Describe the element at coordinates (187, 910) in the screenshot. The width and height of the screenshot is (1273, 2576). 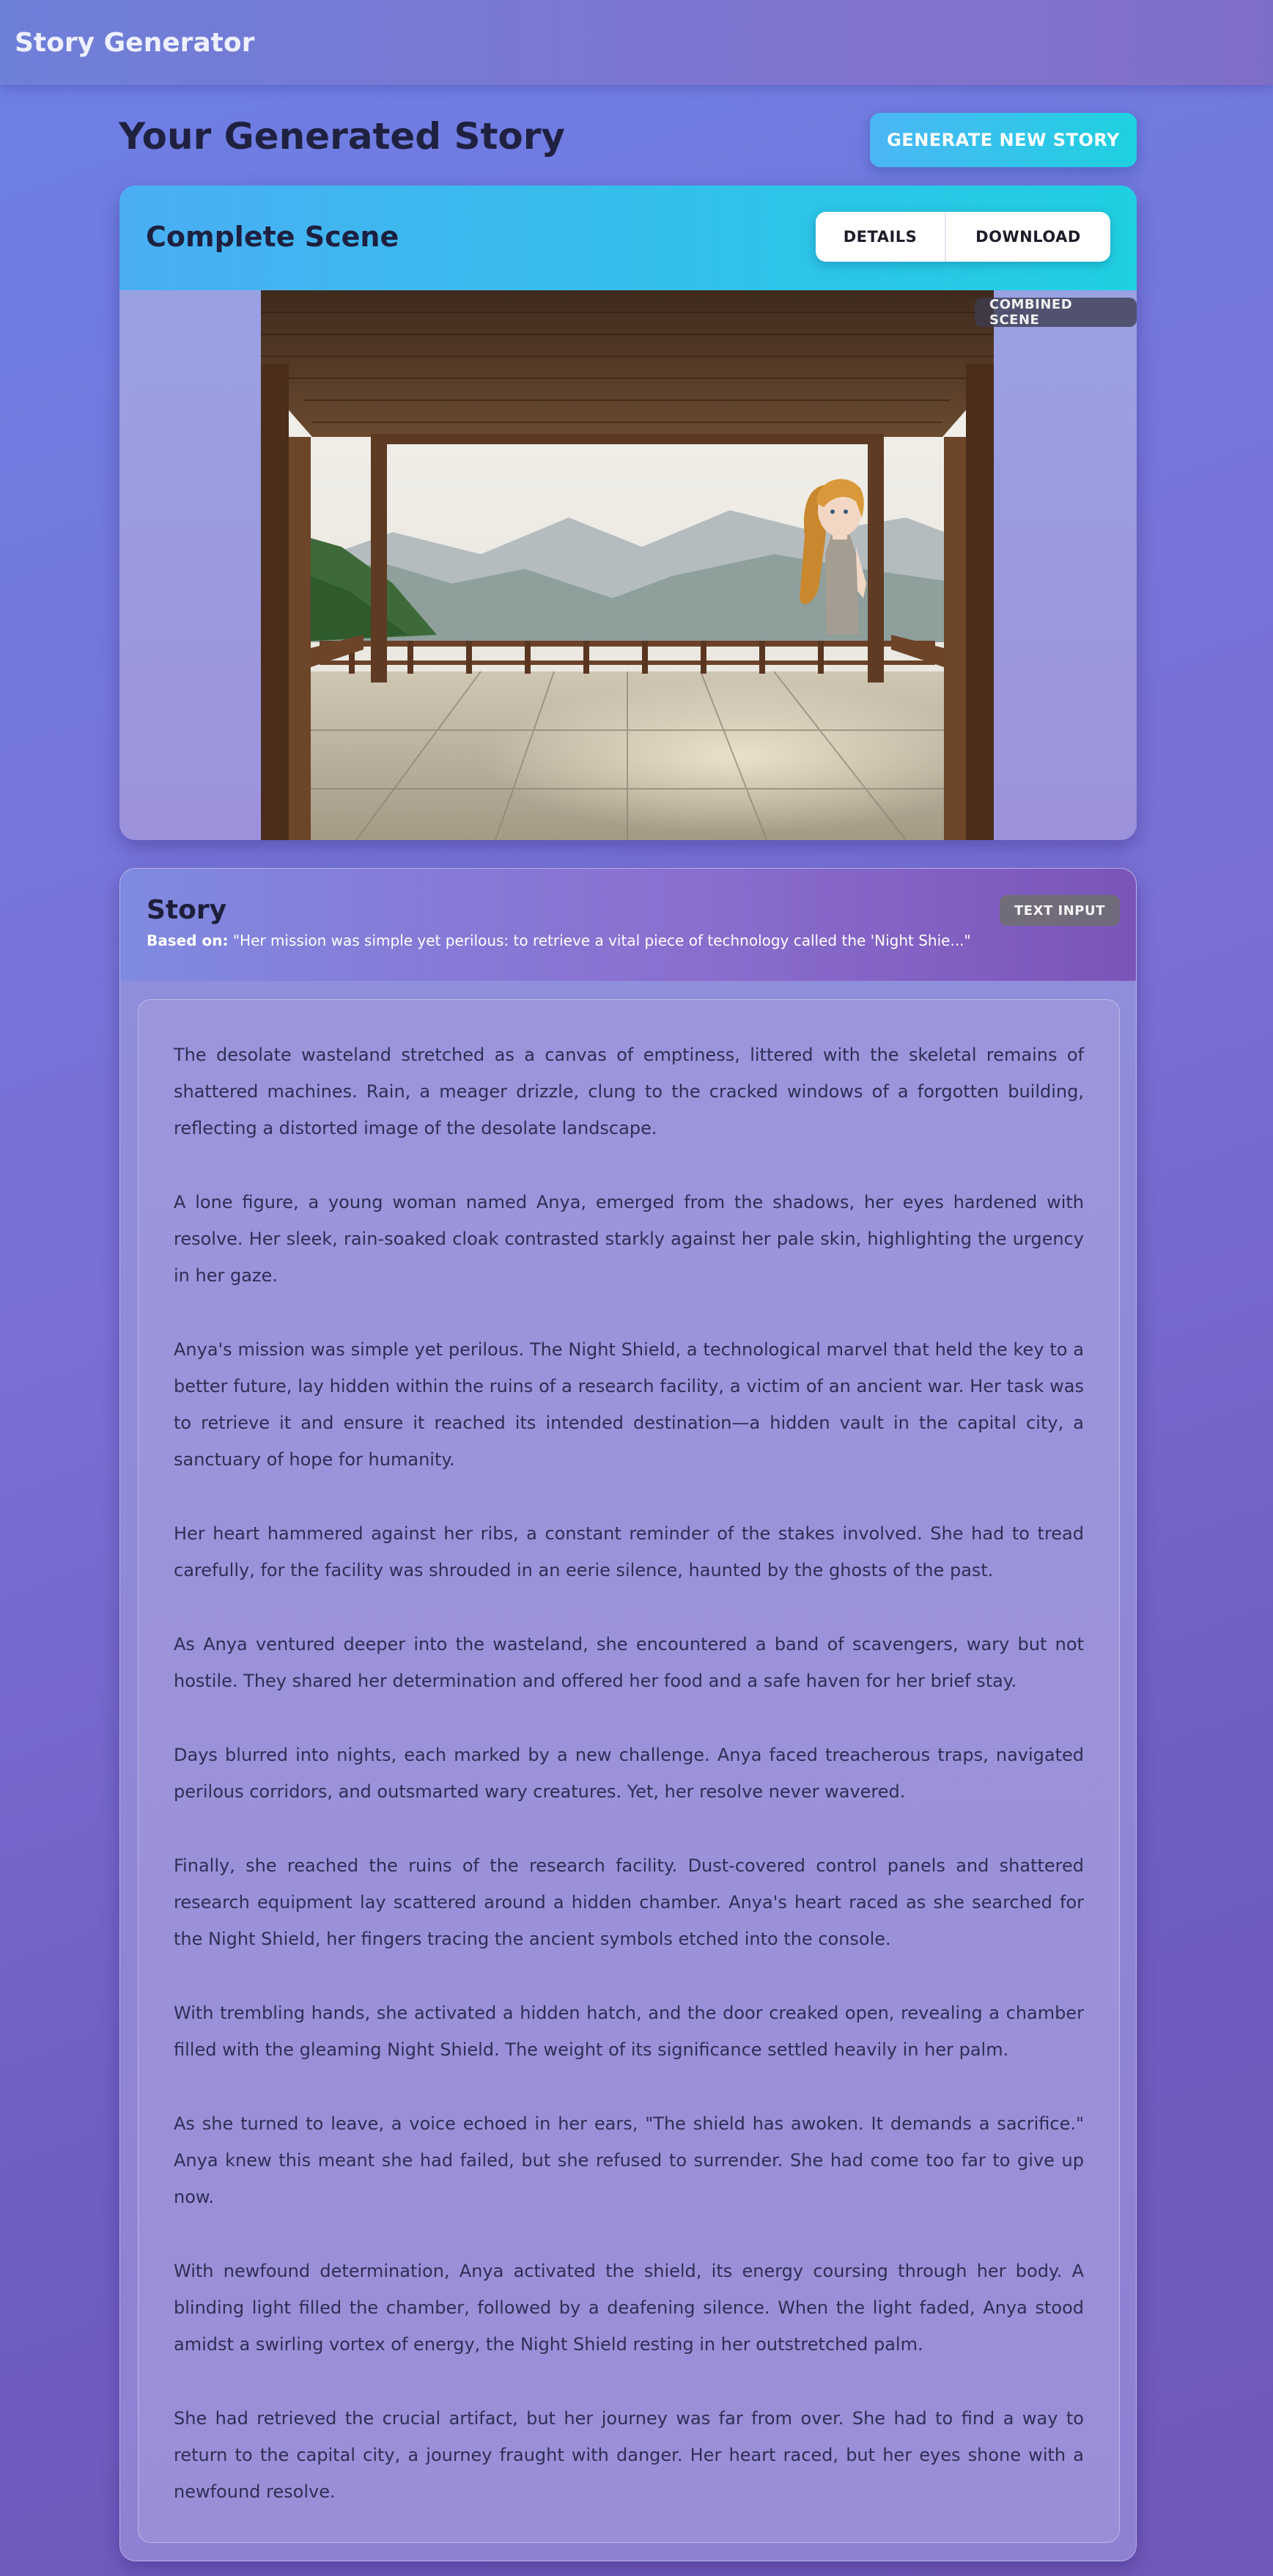
I see `story-title: Story` at that location.